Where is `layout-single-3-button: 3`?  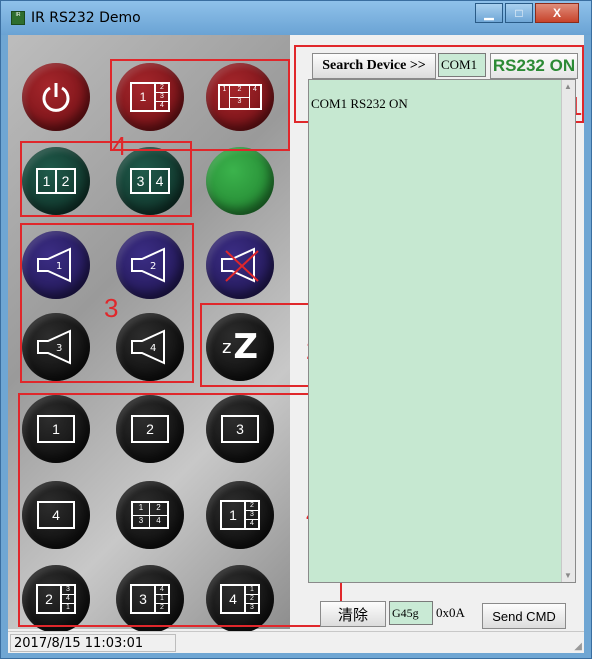 layout-single-3-button: 3 is located at coordinates (240, 429).